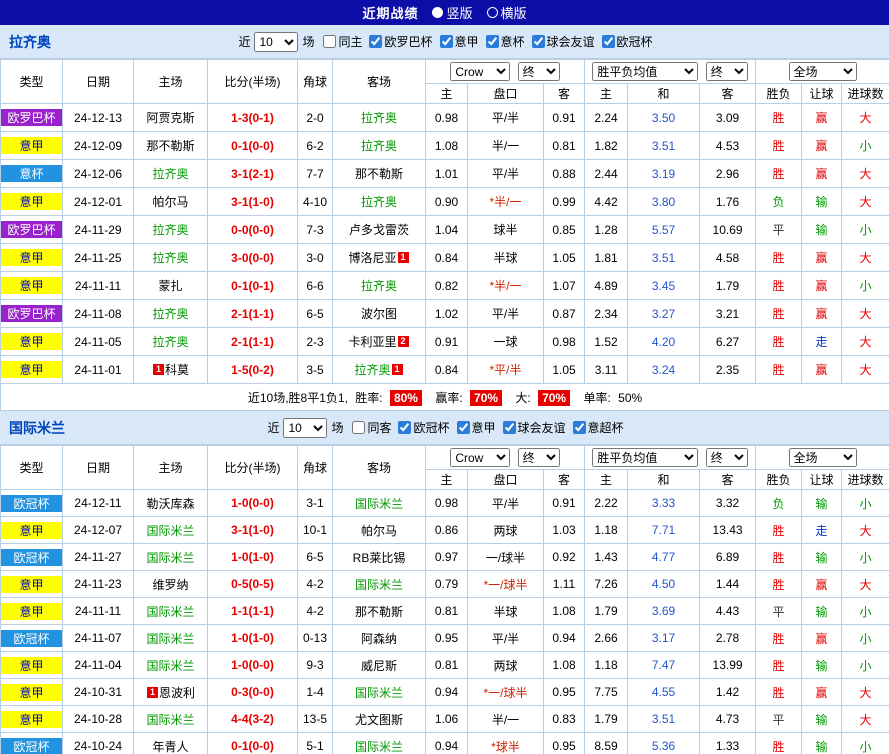 The height and width of the screenshot is (754, 889). Describe the element at coordinates (379, 81) in the screenshot. I see `col-header-away: 客场` at that location.